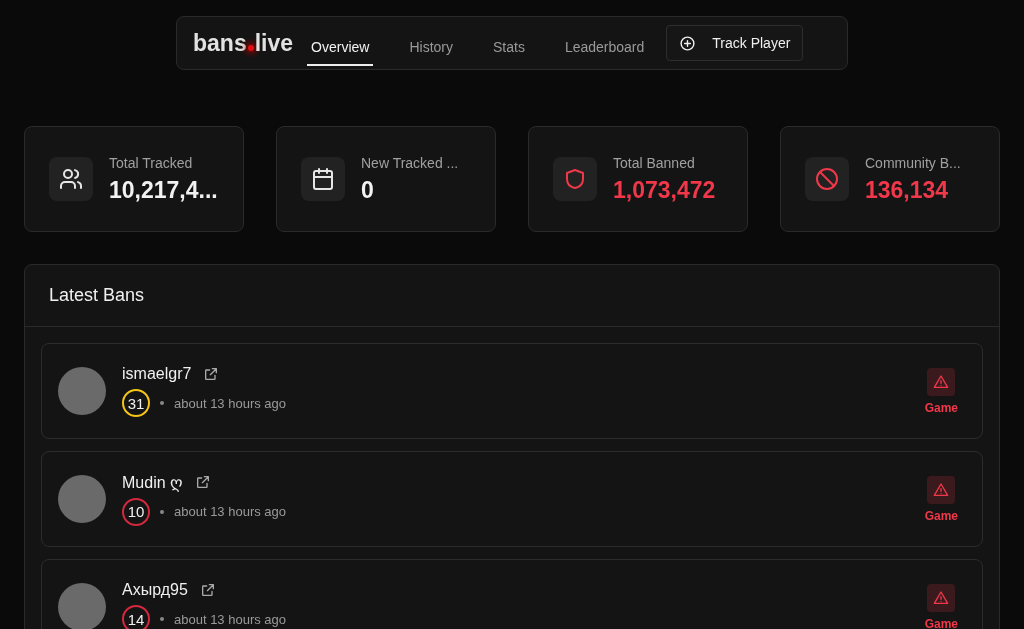  I want to click on level-badge: 10, so click(136, 511).